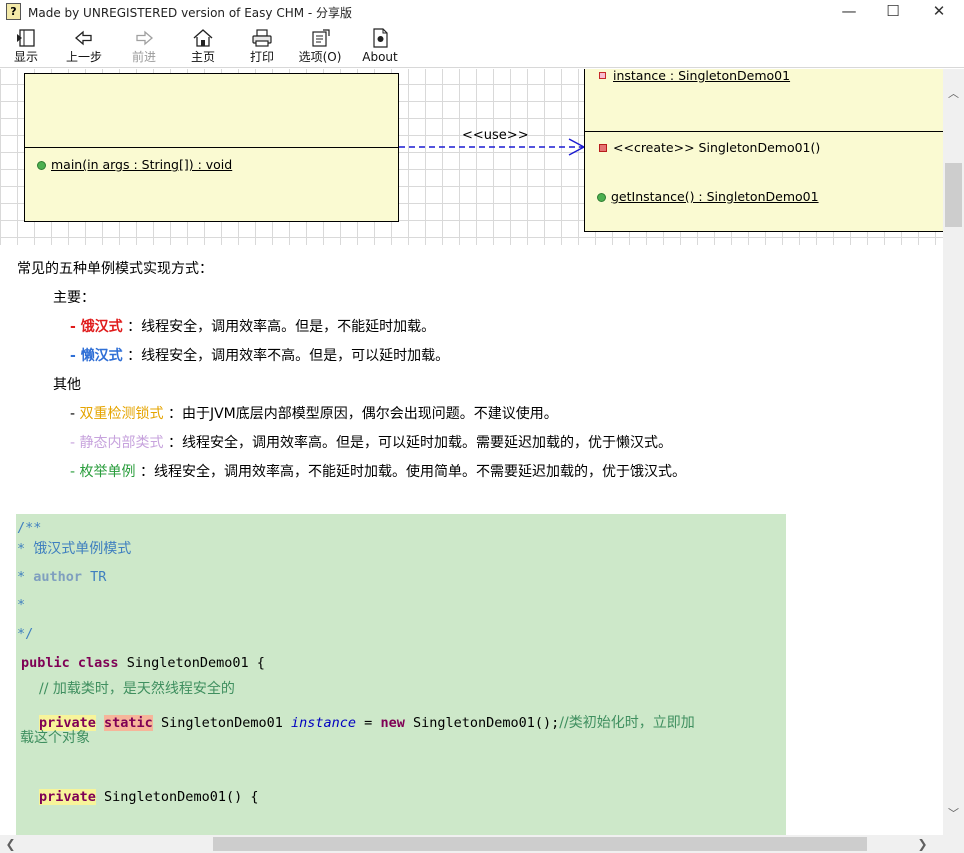 Image resolution: width=964 pixels, height=853 pixels. What do you see at coordinates (953, 195) in the screenshot?
I see `vertical-scroll-thumb` at bounding box center [953, 195].